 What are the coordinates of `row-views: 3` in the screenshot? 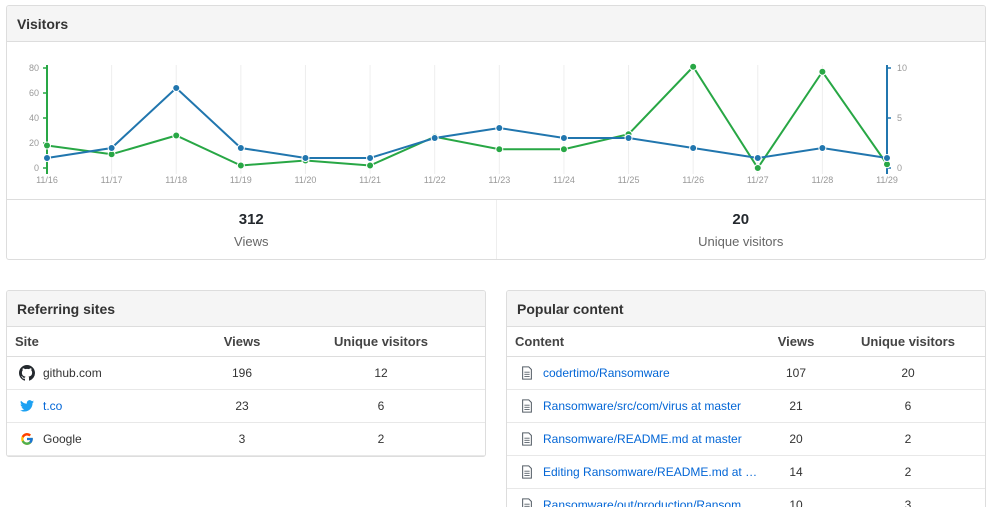 It's located at (242, 439).